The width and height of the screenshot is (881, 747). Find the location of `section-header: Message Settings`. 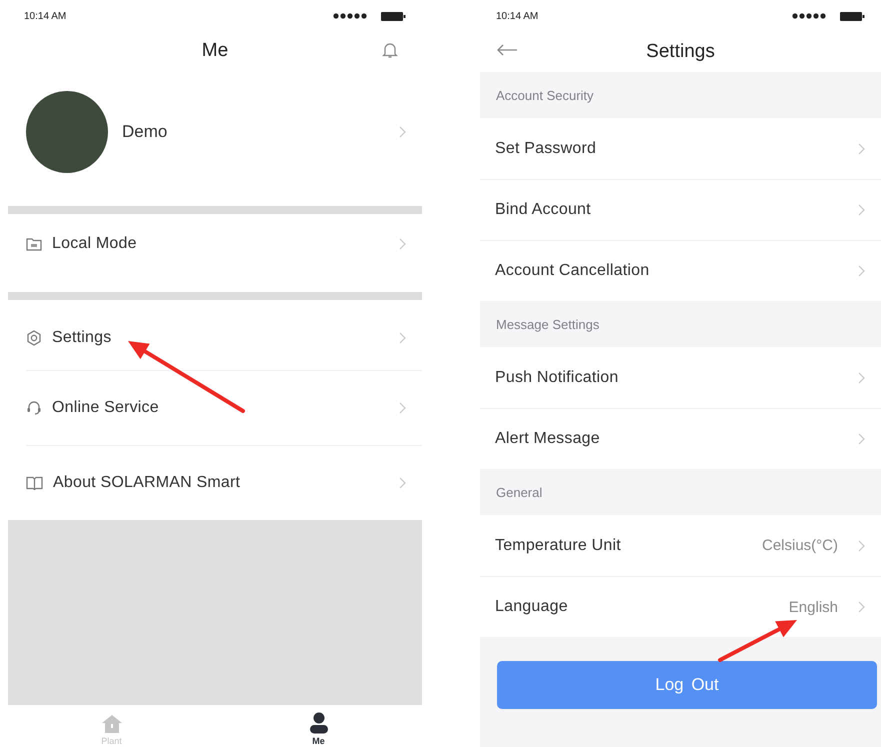

section-header: Message Settings is located at coordinates (547, 325).